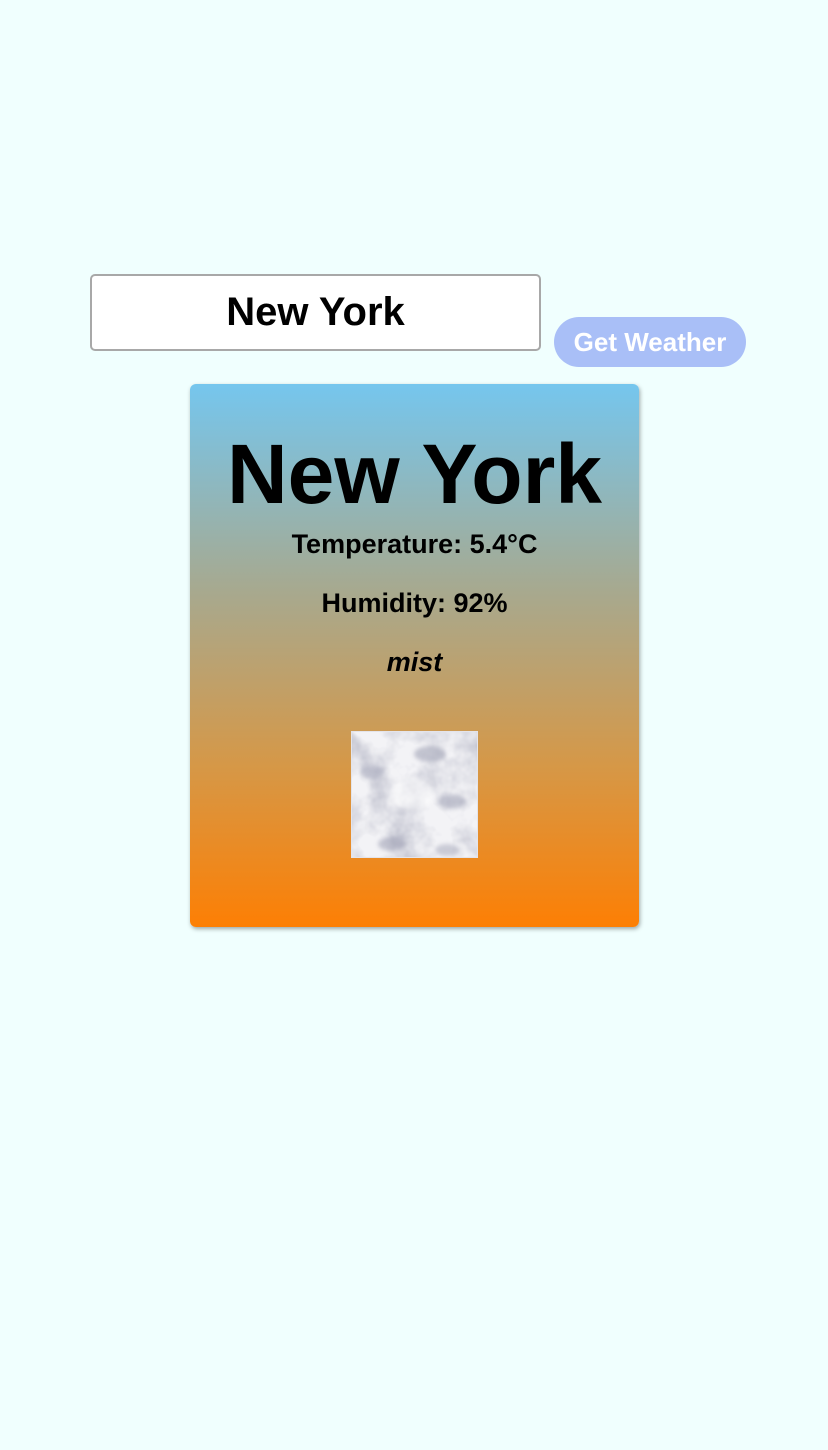 The width and height of the screenshot is (828, 1450). Describe the element at coordinates (315, 312) in the screenshot. I see `city-search-input` at that location.